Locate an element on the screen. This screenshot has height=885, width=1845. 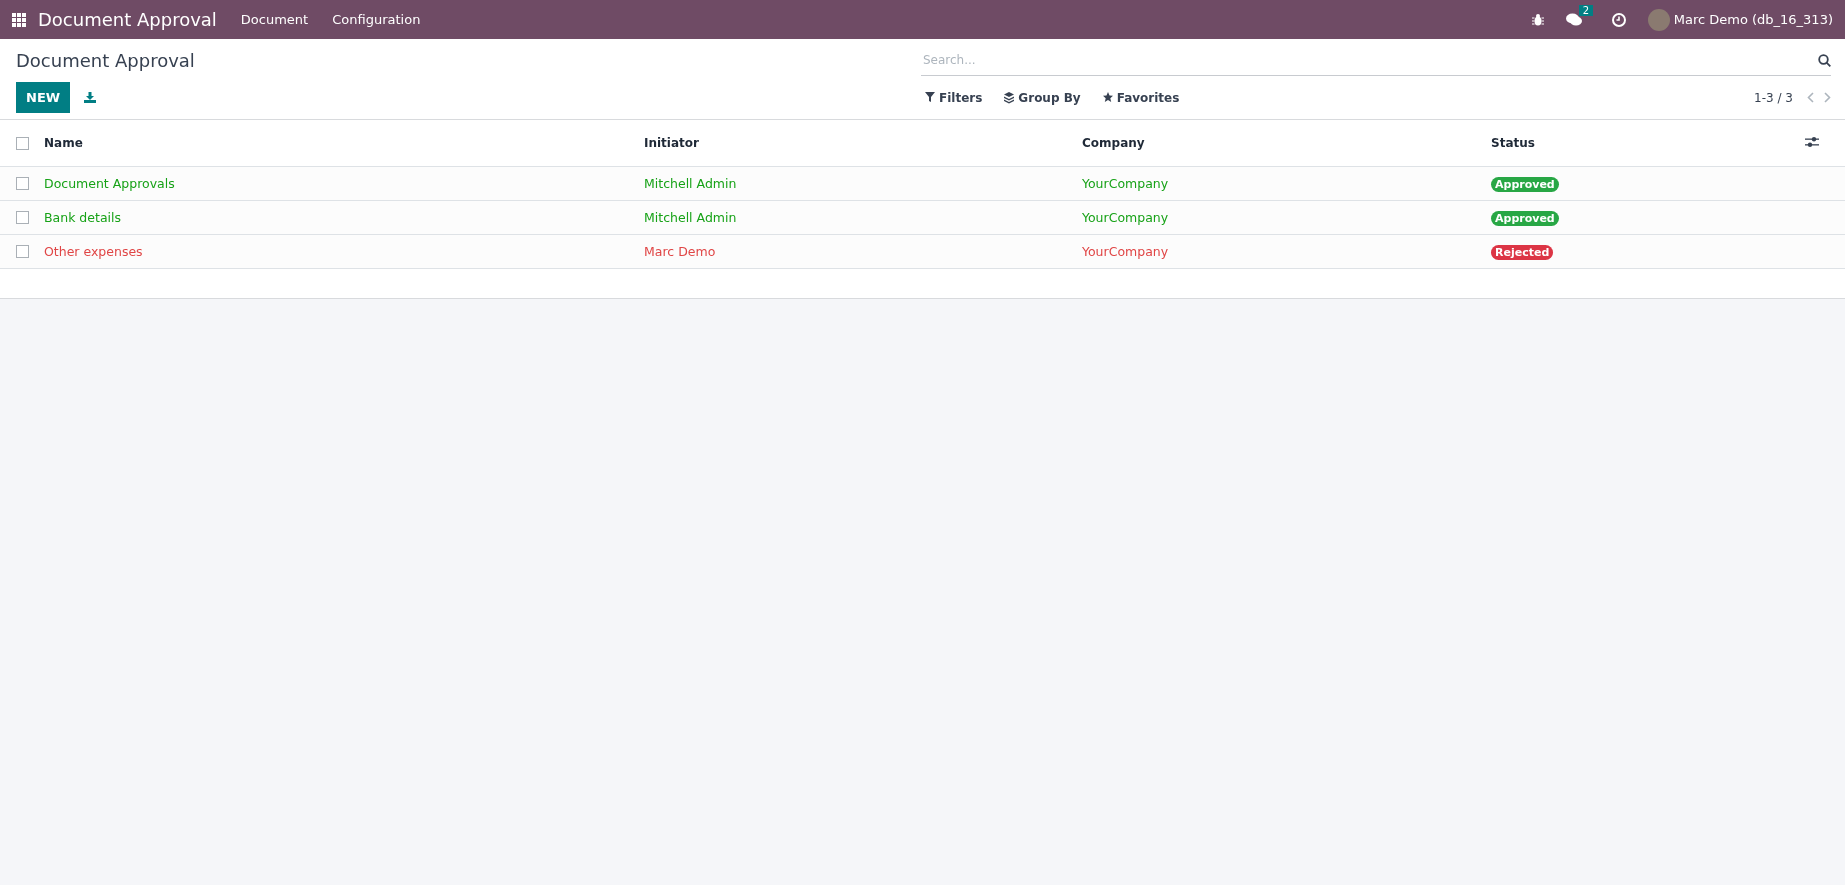
record-name: Bank details is located at coordinates (82, 217).